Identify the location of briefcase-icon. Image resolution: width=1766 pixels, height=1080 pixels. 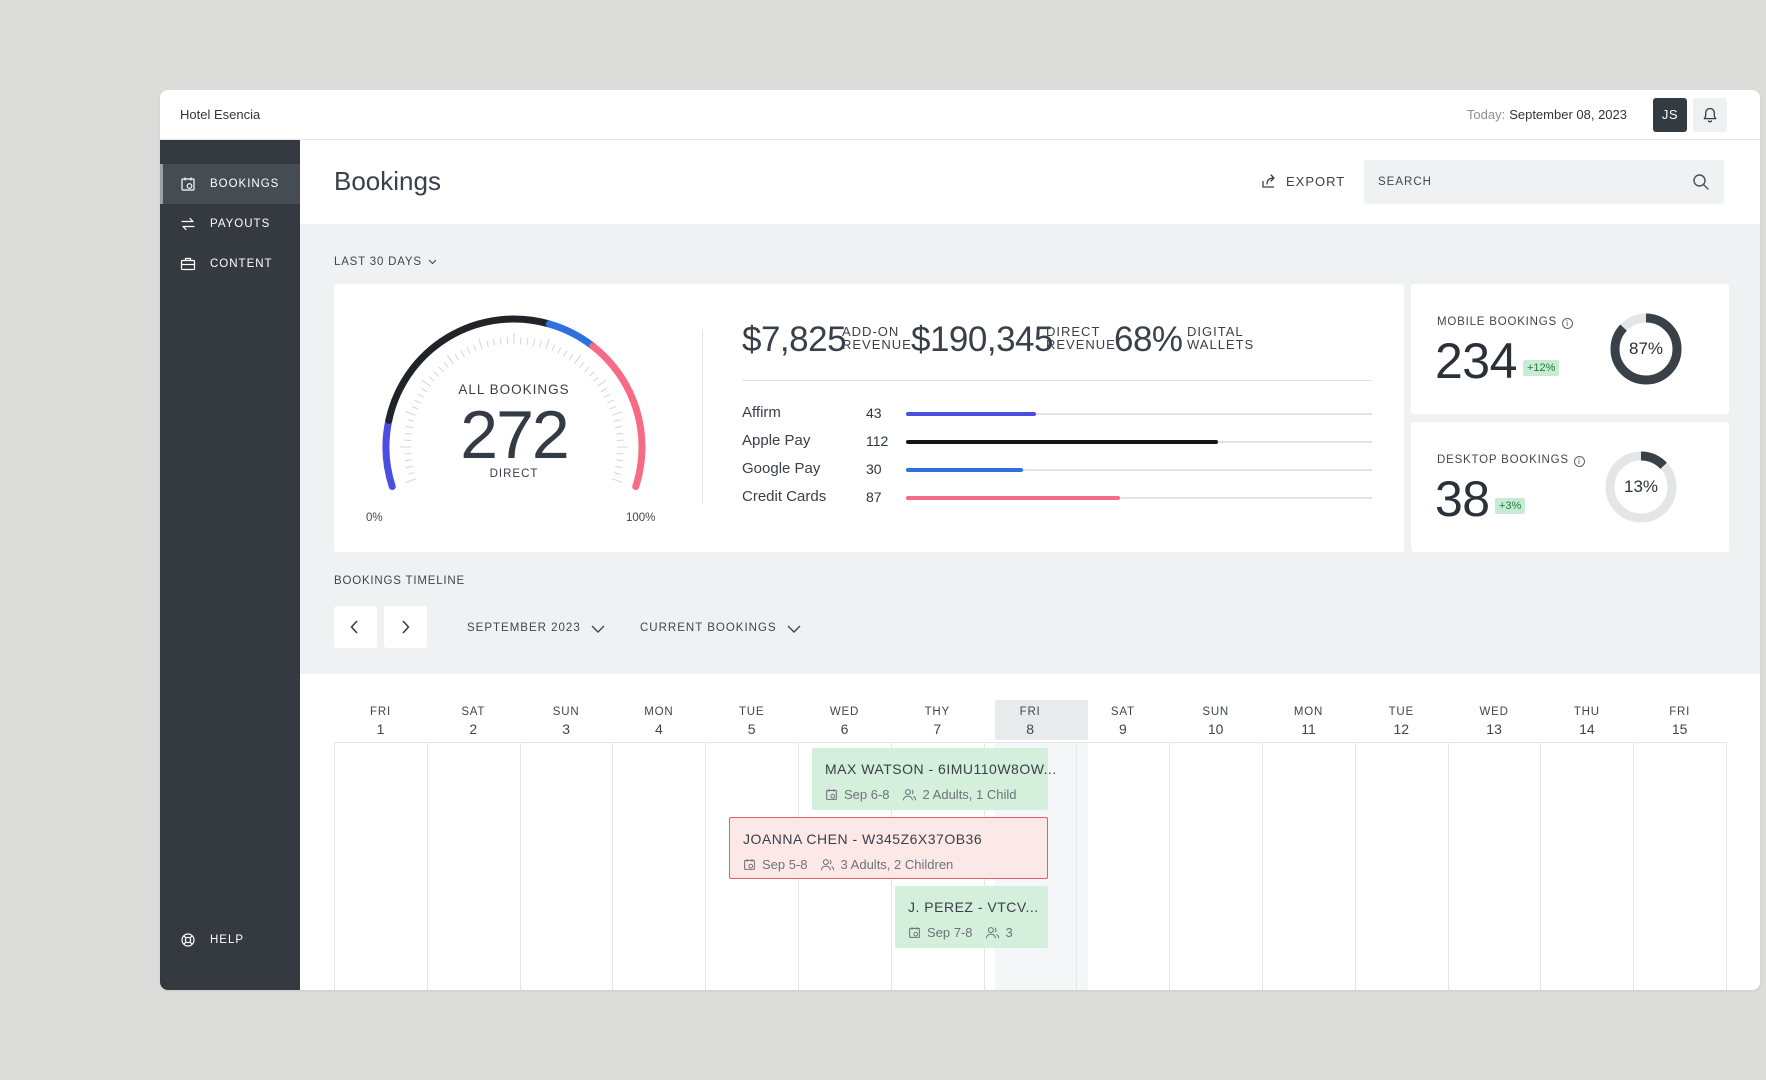
(188, 264).